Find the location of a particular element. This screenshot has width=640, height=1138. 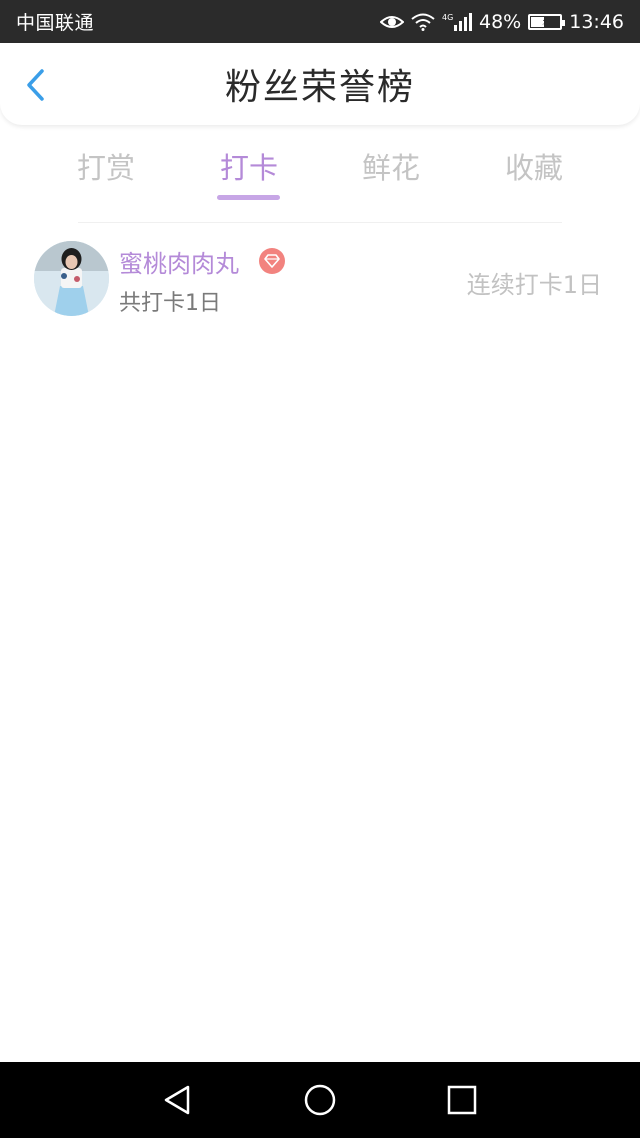

system-nav-bar is located at coordinates (320, 1100).